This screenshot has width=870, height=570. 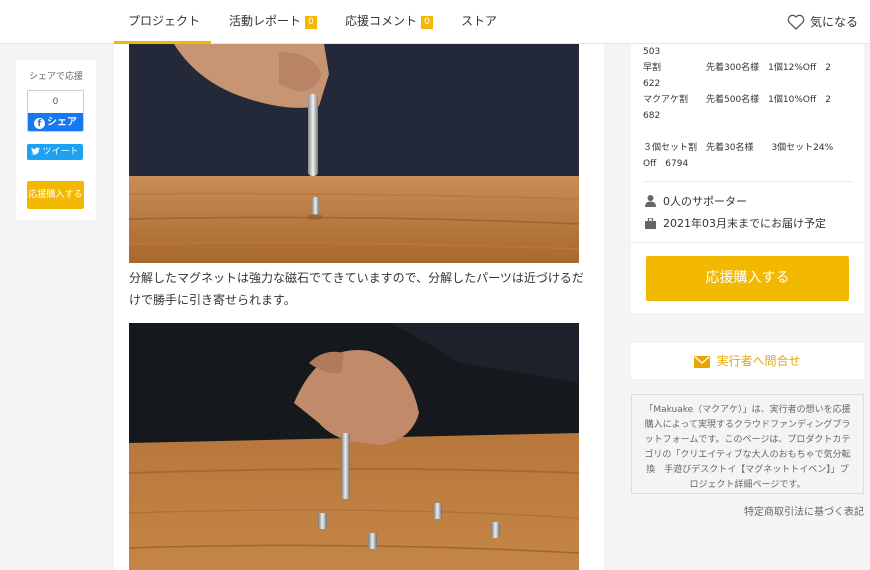 I want to click on facebook-share-widget: 0 f シェア, so click(x=55, y=111).